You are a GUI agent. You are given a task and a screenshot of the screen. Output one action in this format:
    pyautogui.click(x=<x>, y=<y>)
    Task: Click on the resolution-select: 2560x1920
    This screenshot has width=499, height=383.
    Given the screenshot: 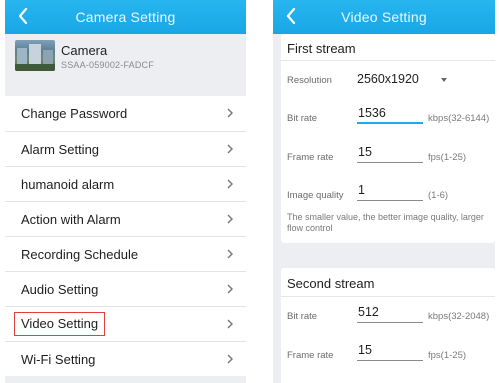 What is the action you would take?
    pyautogui.click(x=407, y=79)
    